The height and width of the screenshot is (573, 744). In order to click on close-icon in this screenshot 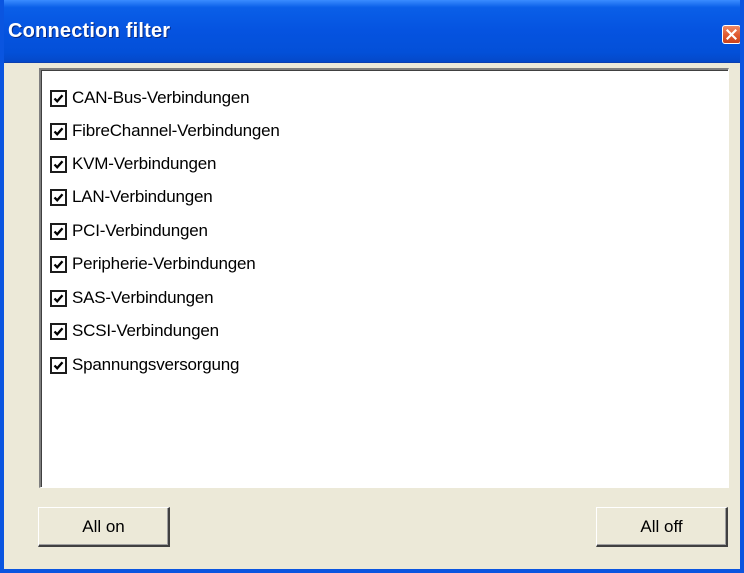, I will do `click(731, 34)`.